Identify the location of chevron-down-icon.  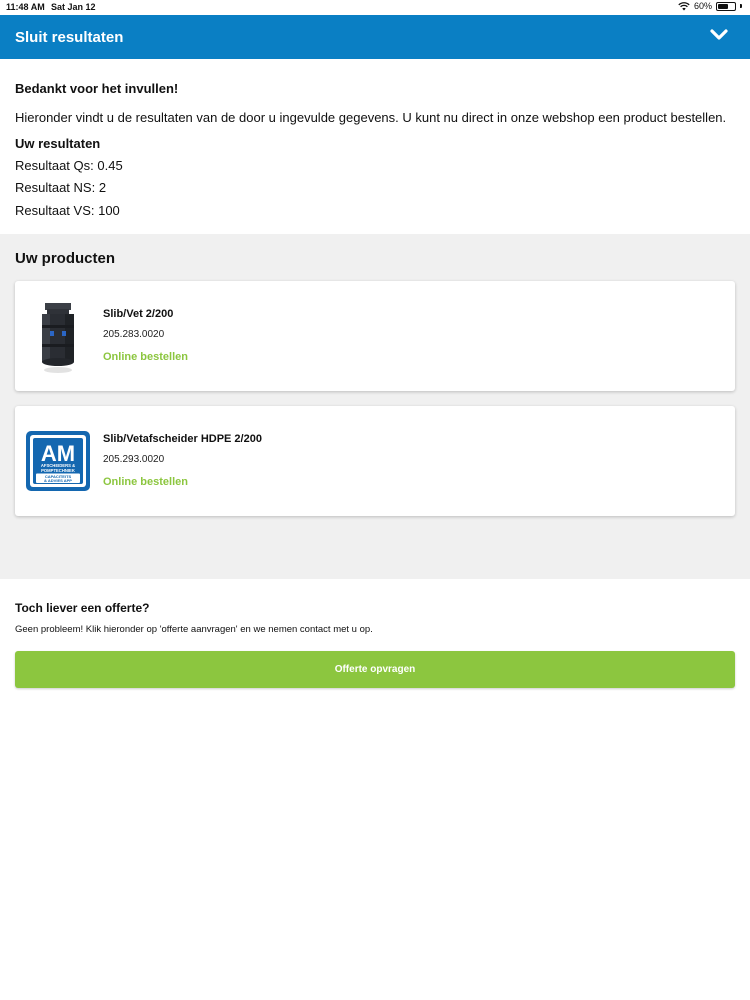
(719, 35).